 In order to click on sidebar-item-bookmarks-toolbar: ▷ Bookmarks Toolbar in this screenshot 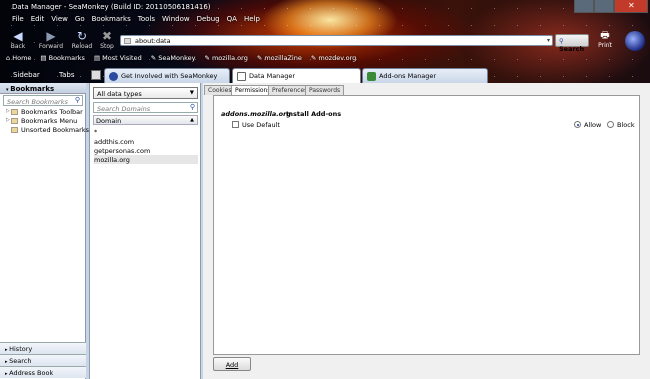, I will do `click(44, 112)`.